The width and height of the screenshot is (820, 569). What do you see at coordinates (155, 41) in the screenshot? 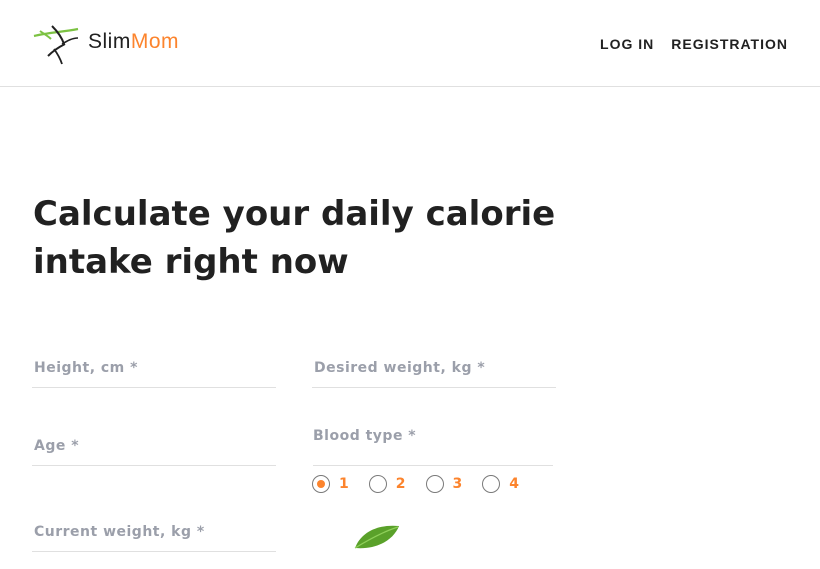
I see `logo-text-mom: Mom` at bounding box center [155, 41].